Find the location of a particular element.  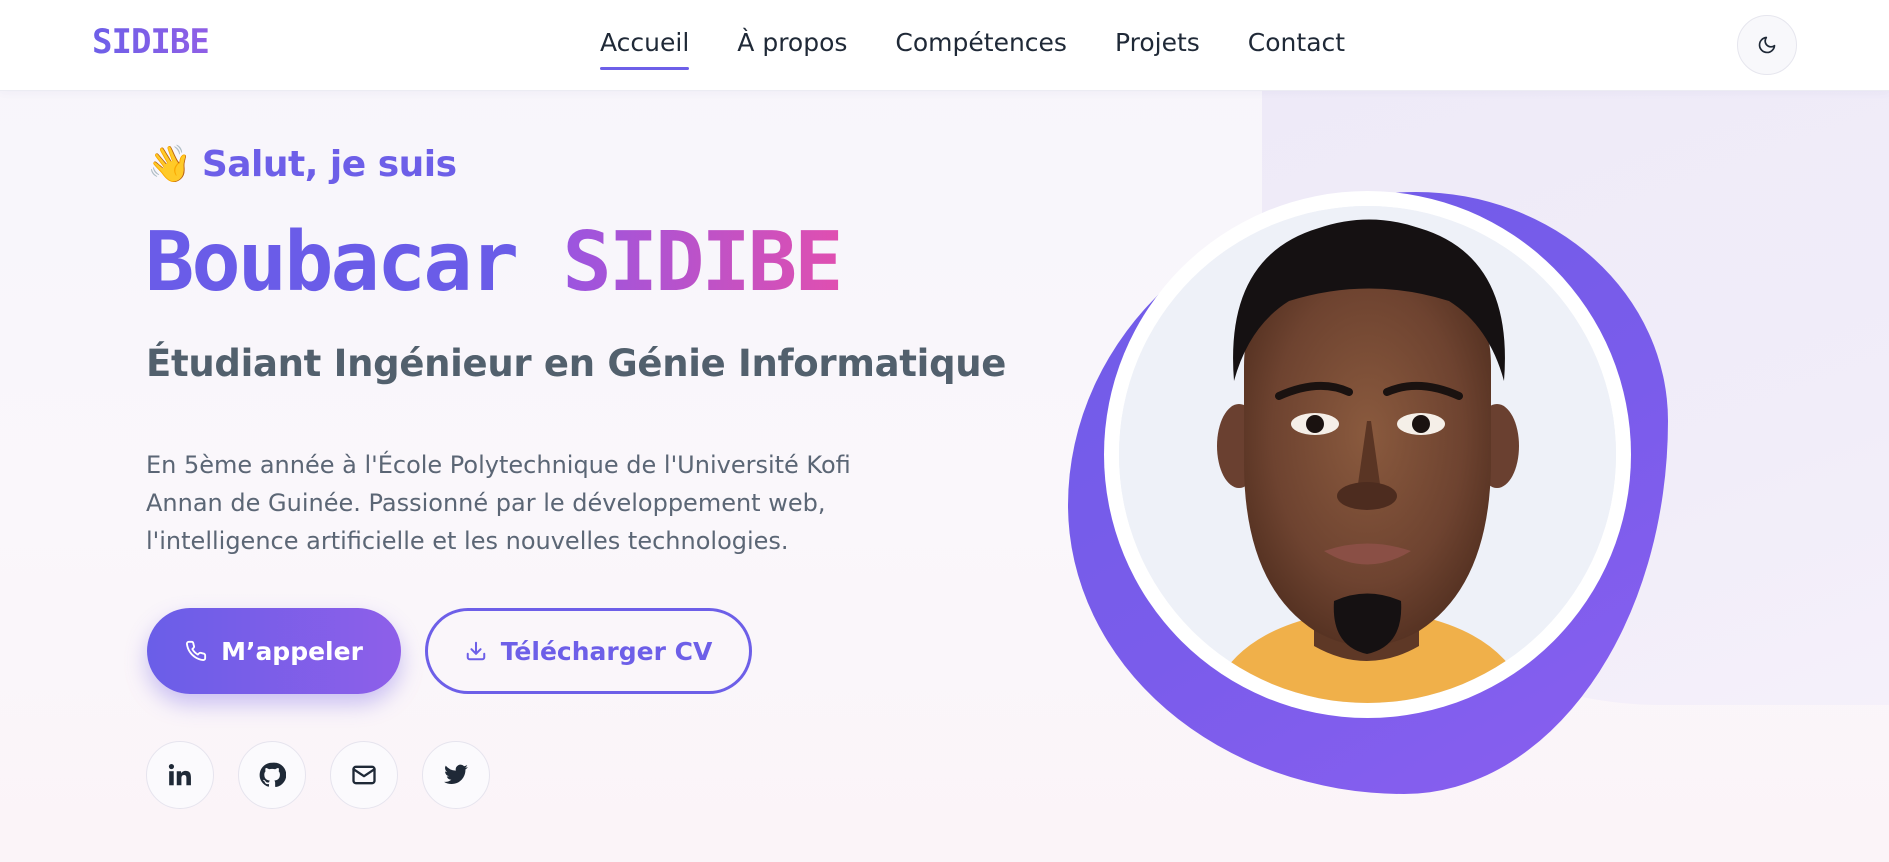

call-button: M’appeler is located at coordinates (274, 651).